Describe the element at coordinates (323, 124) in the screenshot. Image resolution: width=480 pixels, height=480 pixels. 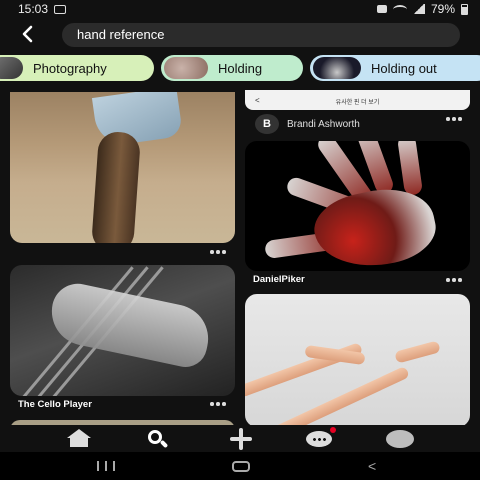
I see `byline-name: Brandi Ashworth` at that location.